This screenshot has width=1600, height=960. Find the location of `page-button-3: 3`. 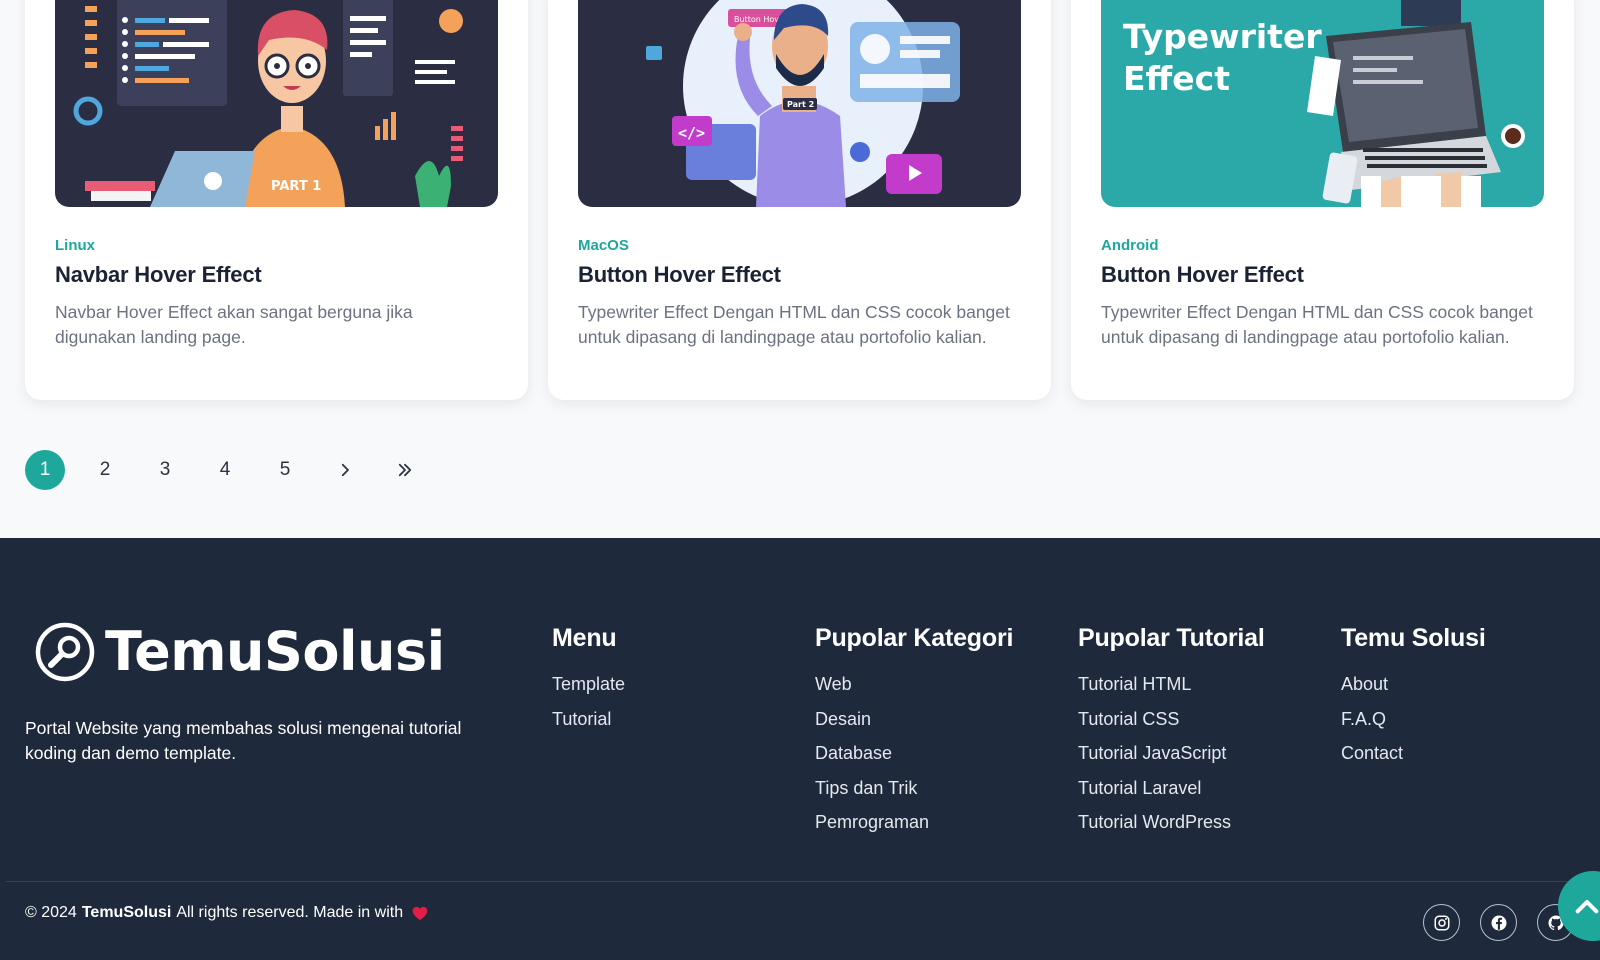

page-button-3: 3 is located at coordinates (165, 470).